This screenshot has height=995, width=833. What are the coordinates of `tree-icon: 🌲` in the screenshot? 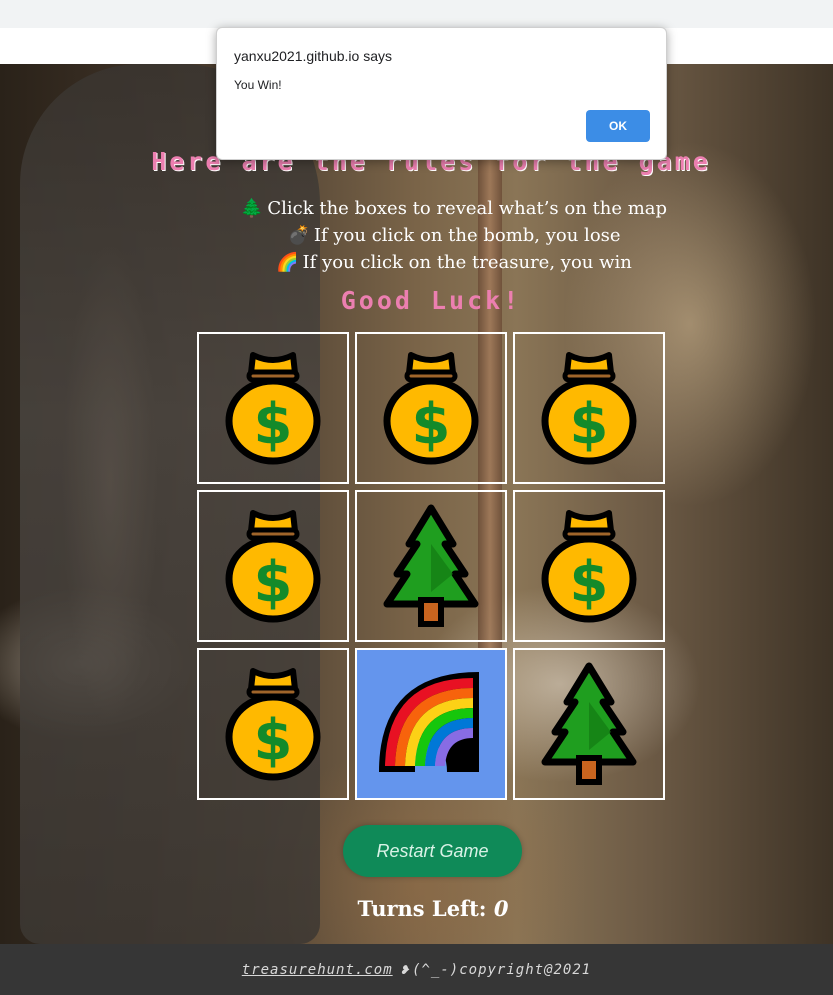 It's located at (252, 208).